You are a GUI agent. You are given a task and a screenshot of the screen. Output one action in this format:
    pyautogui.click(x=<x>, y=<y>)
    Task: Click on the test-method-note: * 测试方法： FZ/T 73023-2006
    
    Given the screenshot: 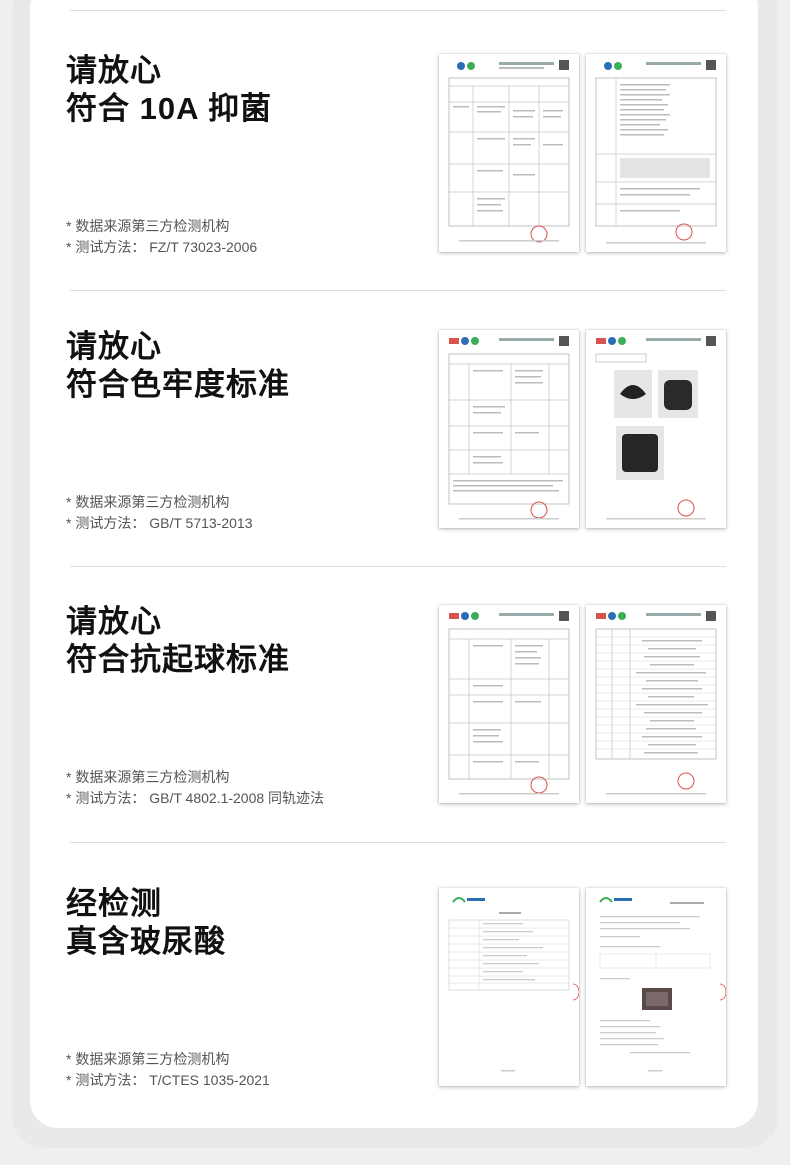 What is the action you would take?
    pyautogui.click(x=162, y=247)
    